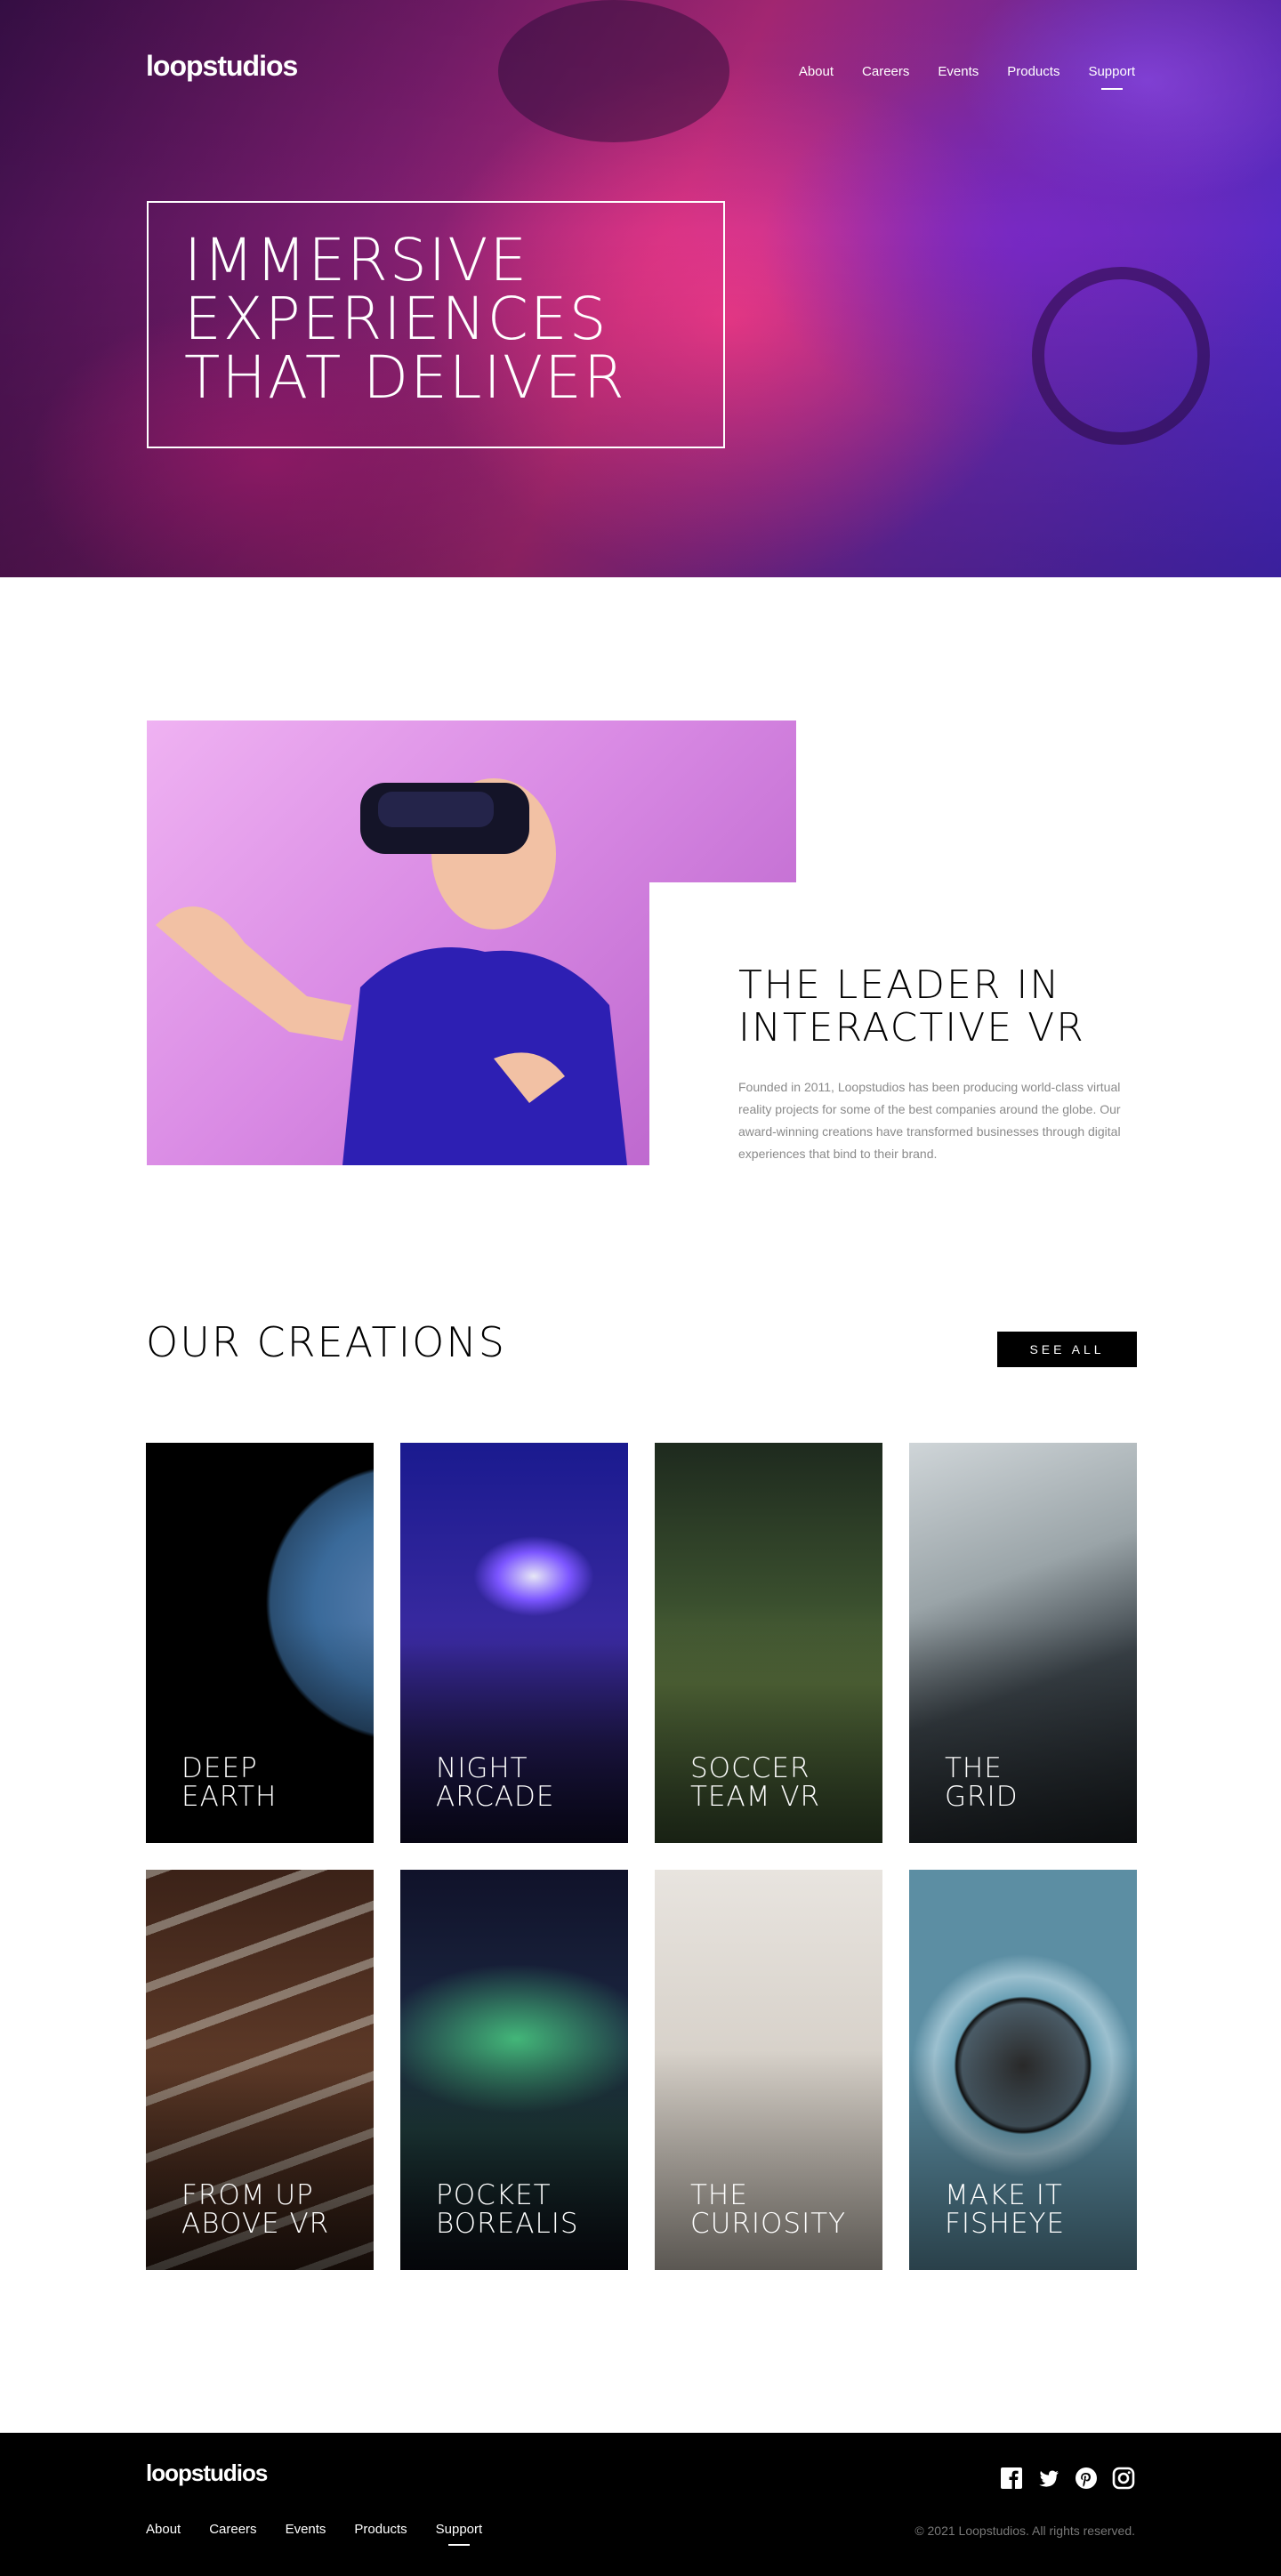 The width and height of the screenshot is (1281, 2576). What do you see at coordinates (816, 71) in the screenshot?
I see `nav-item-about: About` at bounding box center [816, 71].